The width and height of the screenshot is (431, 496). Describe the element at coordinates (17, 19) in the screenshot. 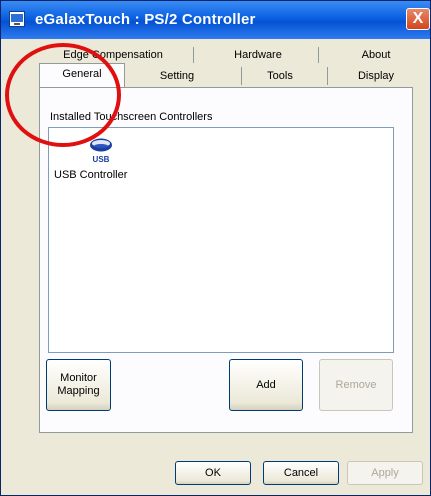

I see `app-icon` at that location.